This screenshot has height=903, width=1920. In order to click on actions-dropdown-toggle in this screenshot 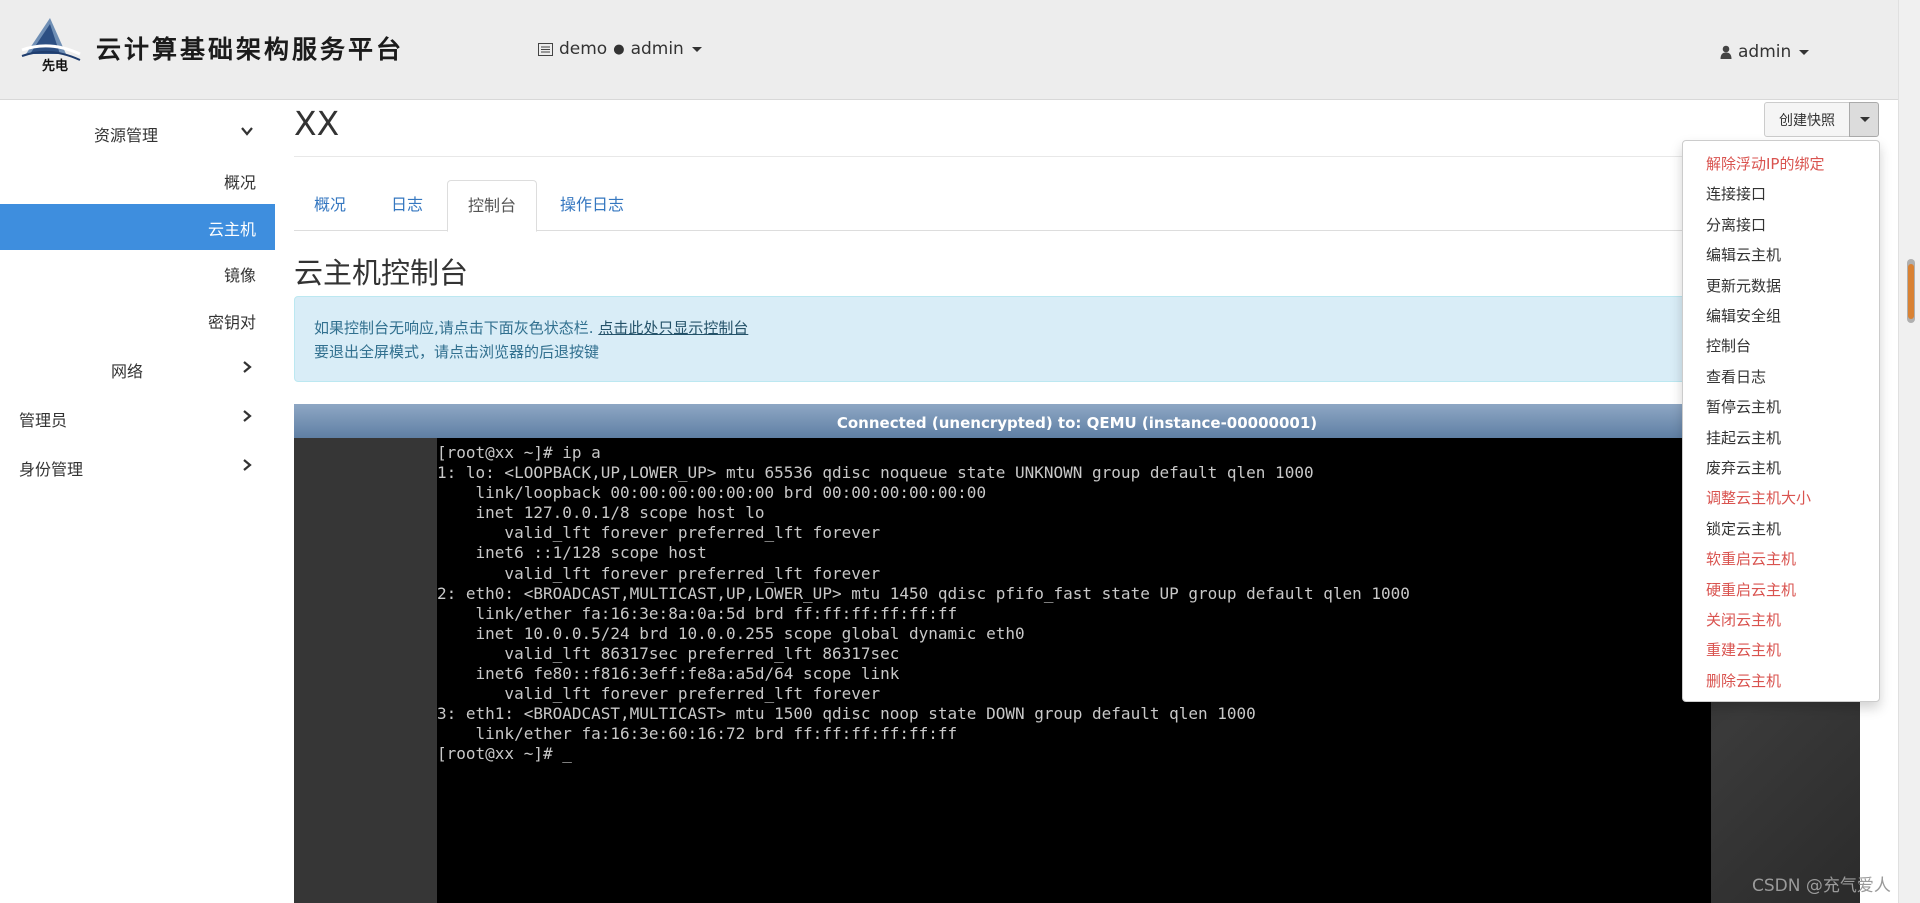, I will do `click(1864, 119)`.